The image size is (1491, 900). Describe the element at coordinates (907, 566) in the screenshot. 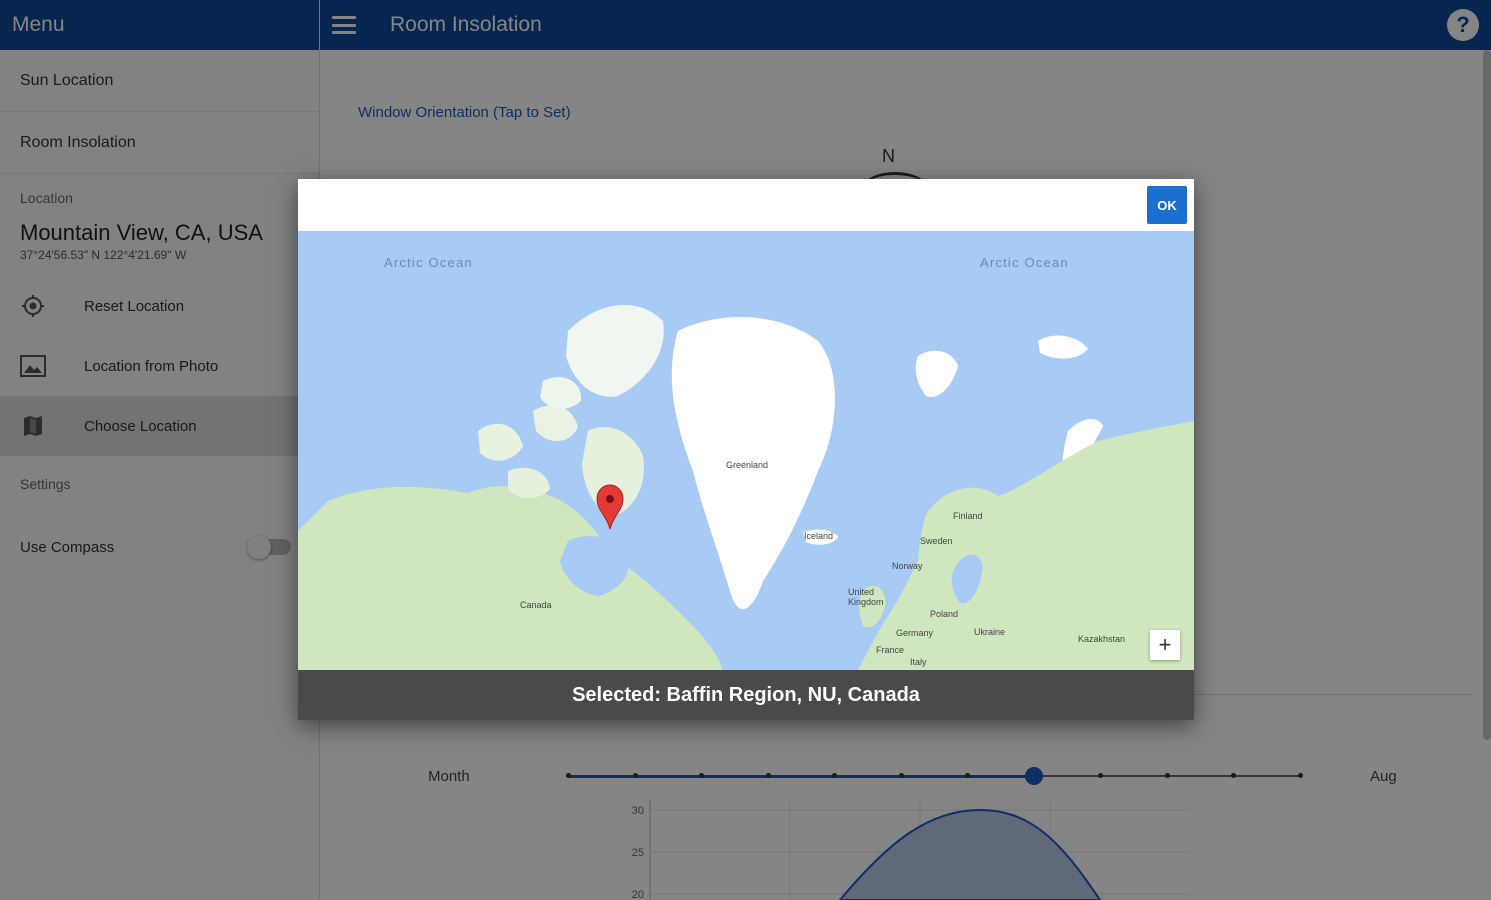

I see `map-label: Norway` at that location.